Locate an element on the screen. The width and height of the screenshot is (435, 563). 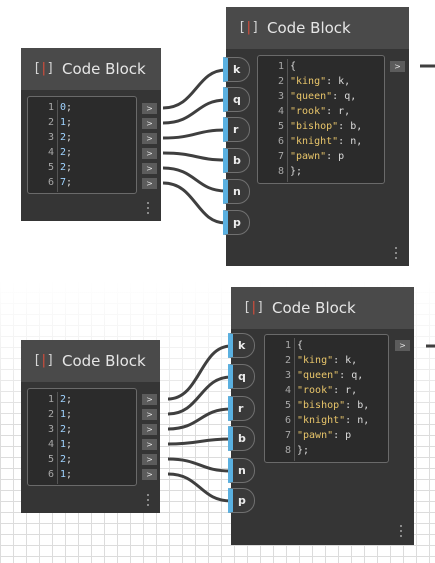
code-editor: 1 0; 2 1; 3 2; 4 2; 5 2; 6 7; is located at coordinates (82, 145).